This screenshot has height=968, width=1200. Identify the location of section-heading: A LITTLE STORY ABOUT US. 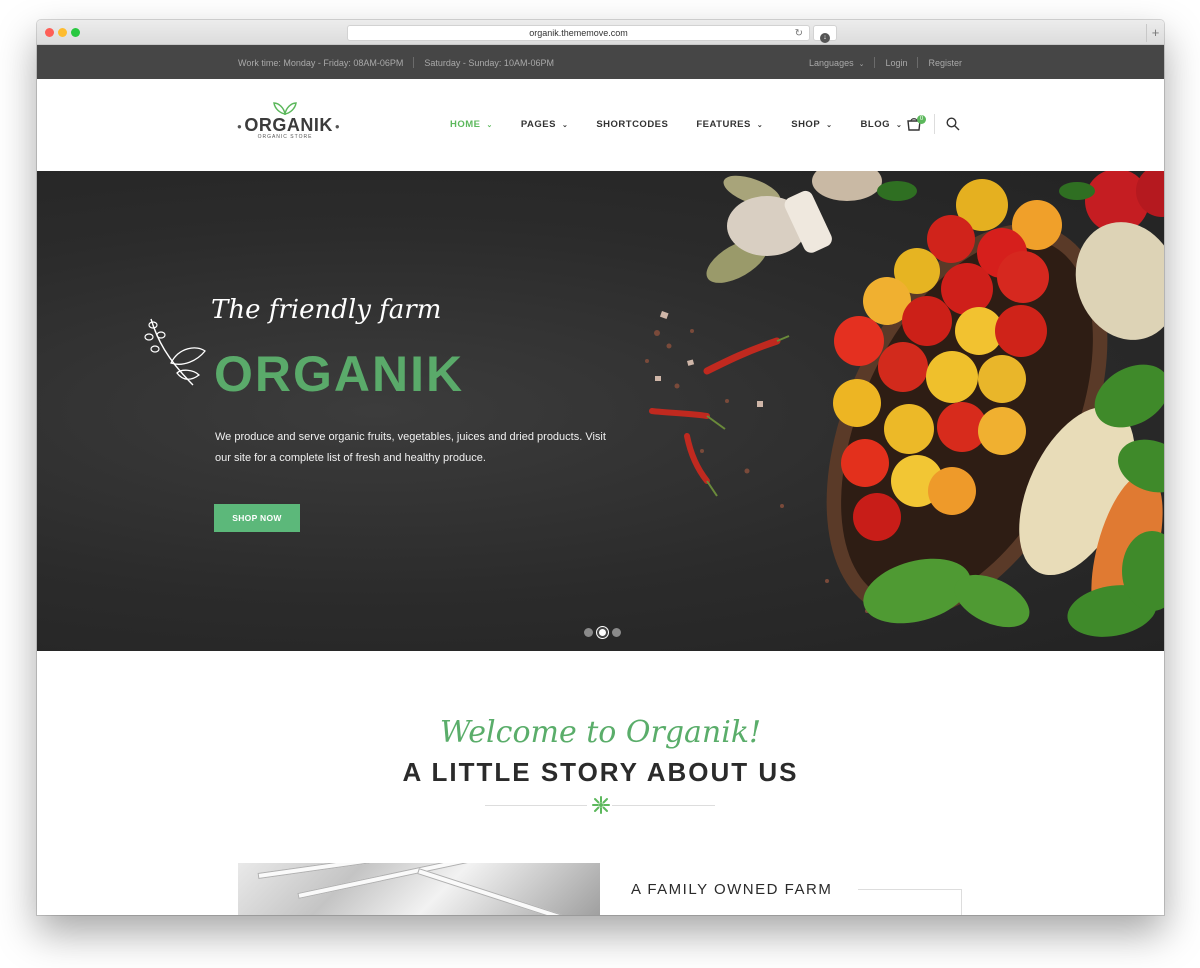
(600, 772).